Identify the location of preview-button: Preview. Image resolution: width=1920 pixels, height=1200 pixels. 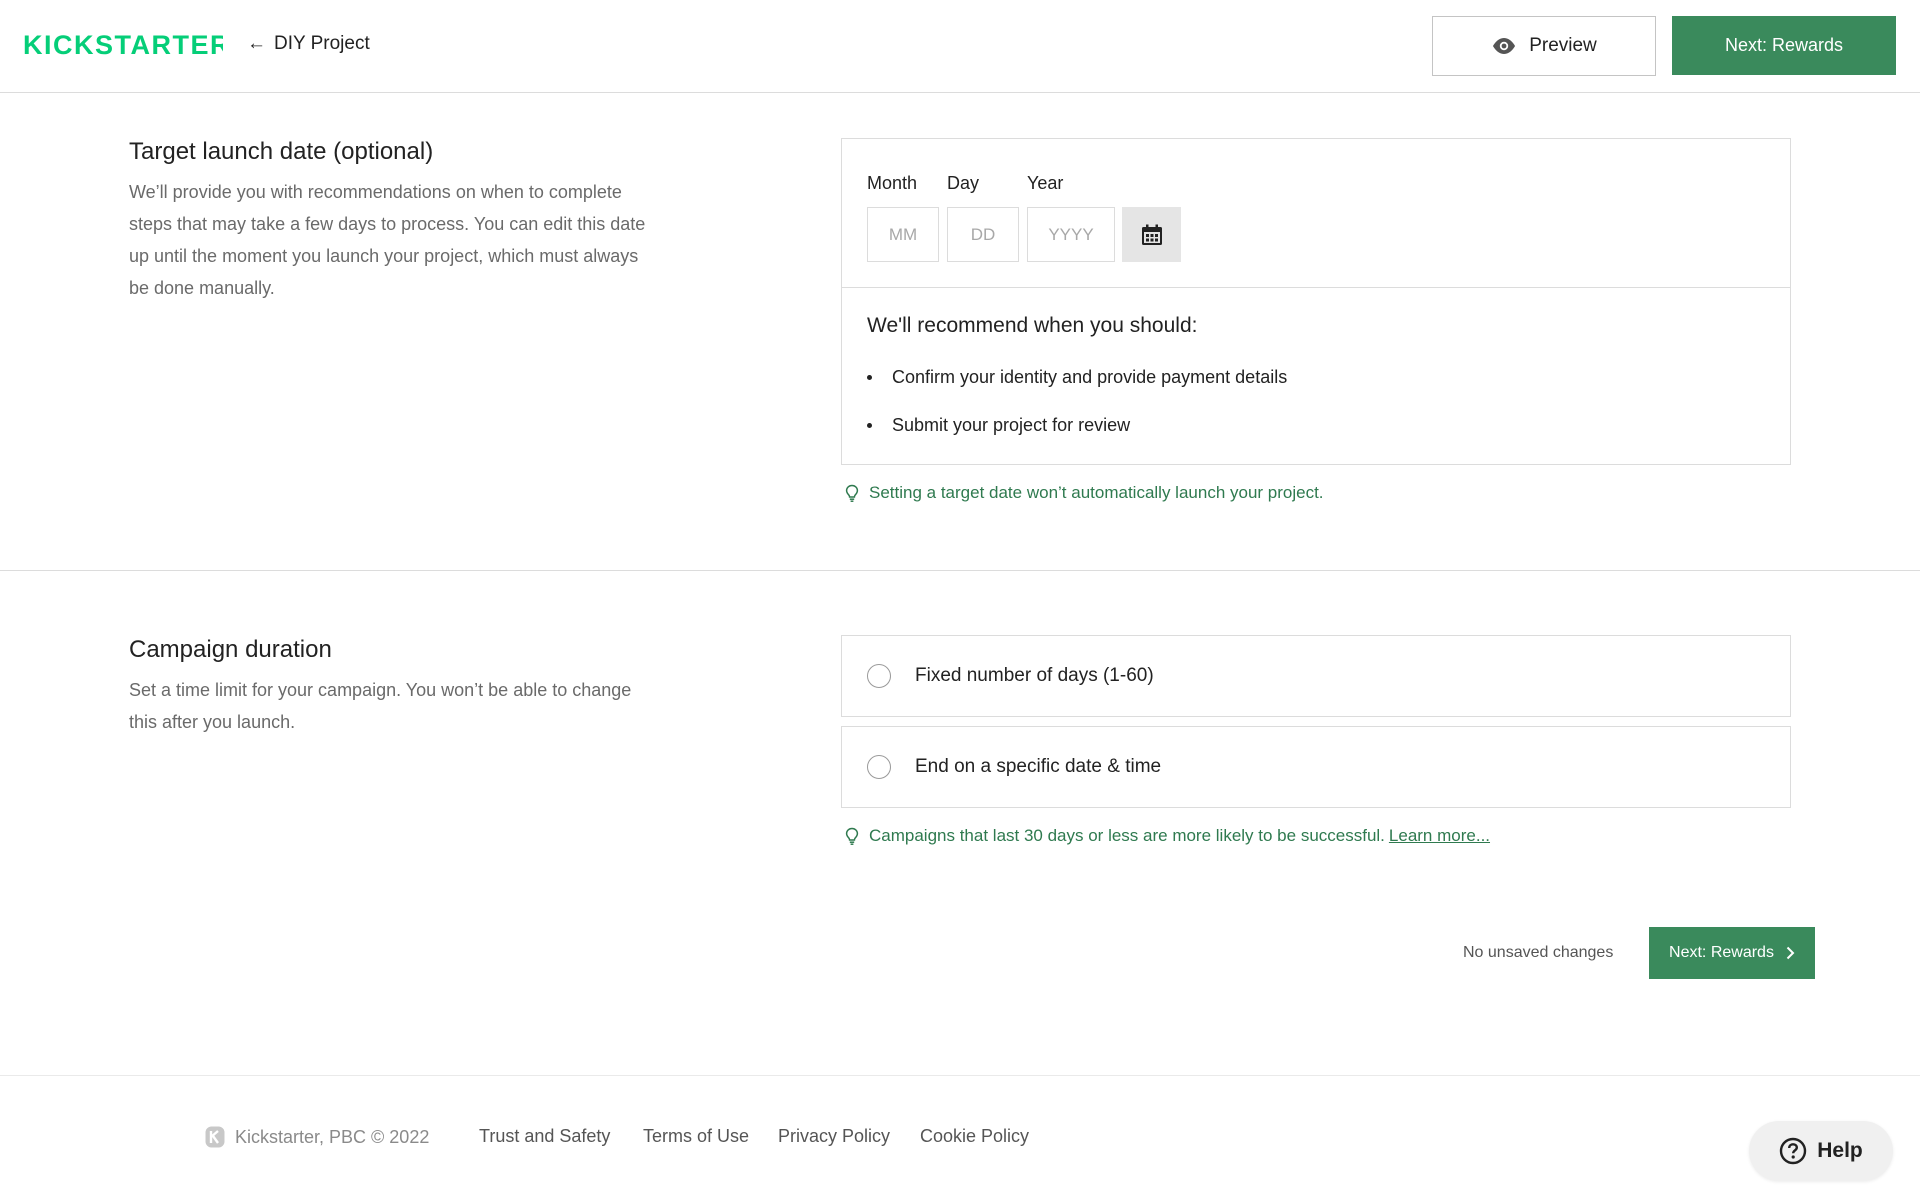
(1544, 46).